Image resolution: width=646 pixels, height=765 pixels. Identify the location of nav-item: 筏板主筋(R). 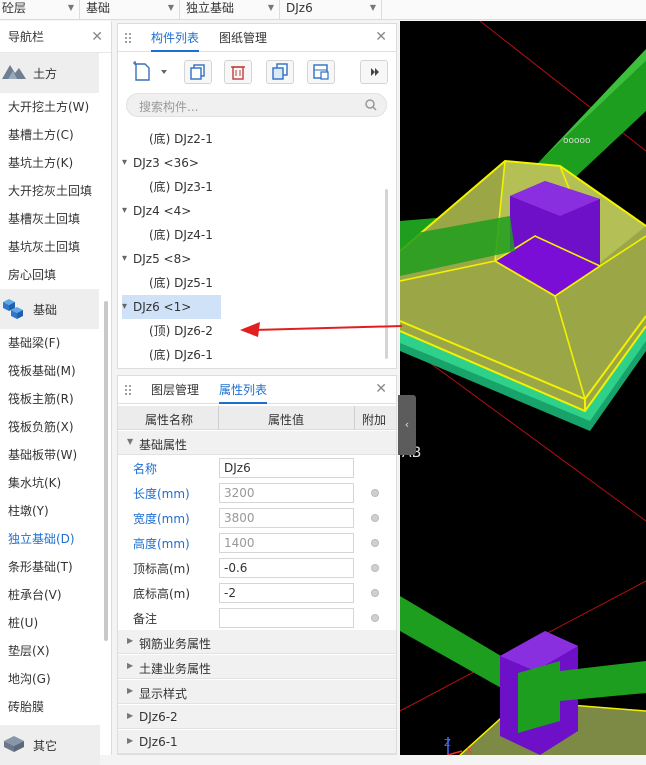
(55, 399).